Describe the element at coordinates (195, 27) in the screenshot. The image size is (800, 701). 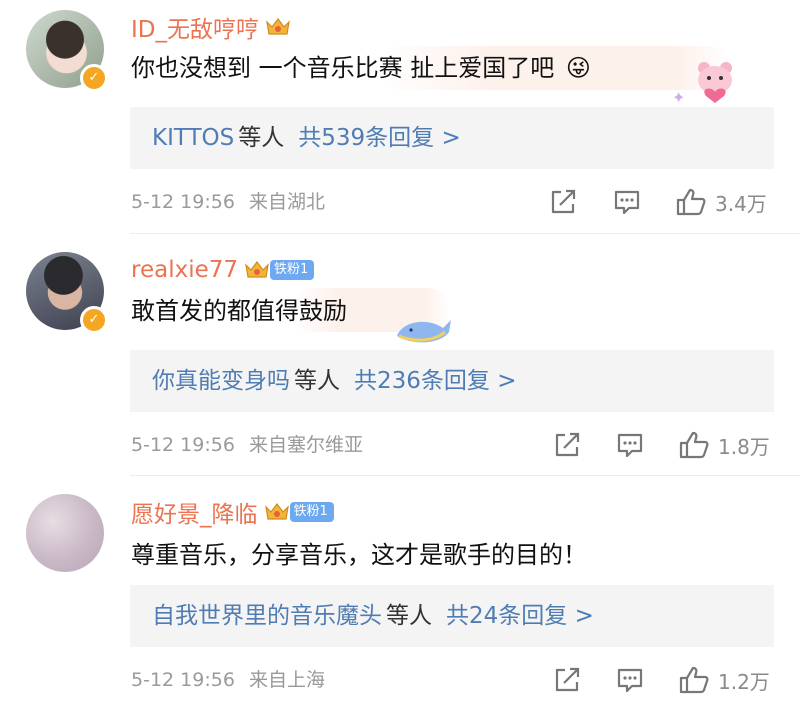
I see `username: ID_无敌哼哼` at that location.